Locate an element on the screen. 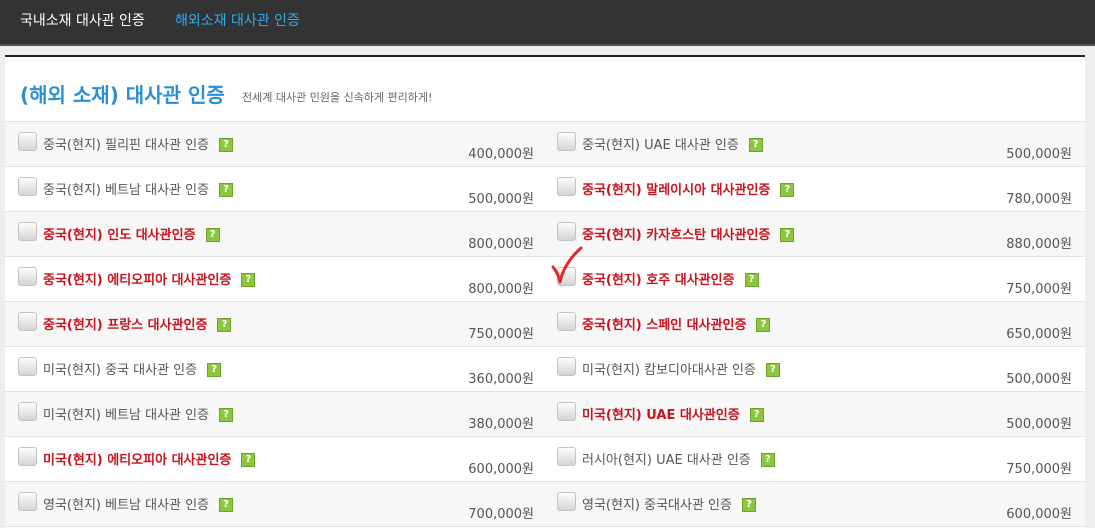  service-label: 미국(현지) UAE 대사관인증? is located at coordinates (673, 413).